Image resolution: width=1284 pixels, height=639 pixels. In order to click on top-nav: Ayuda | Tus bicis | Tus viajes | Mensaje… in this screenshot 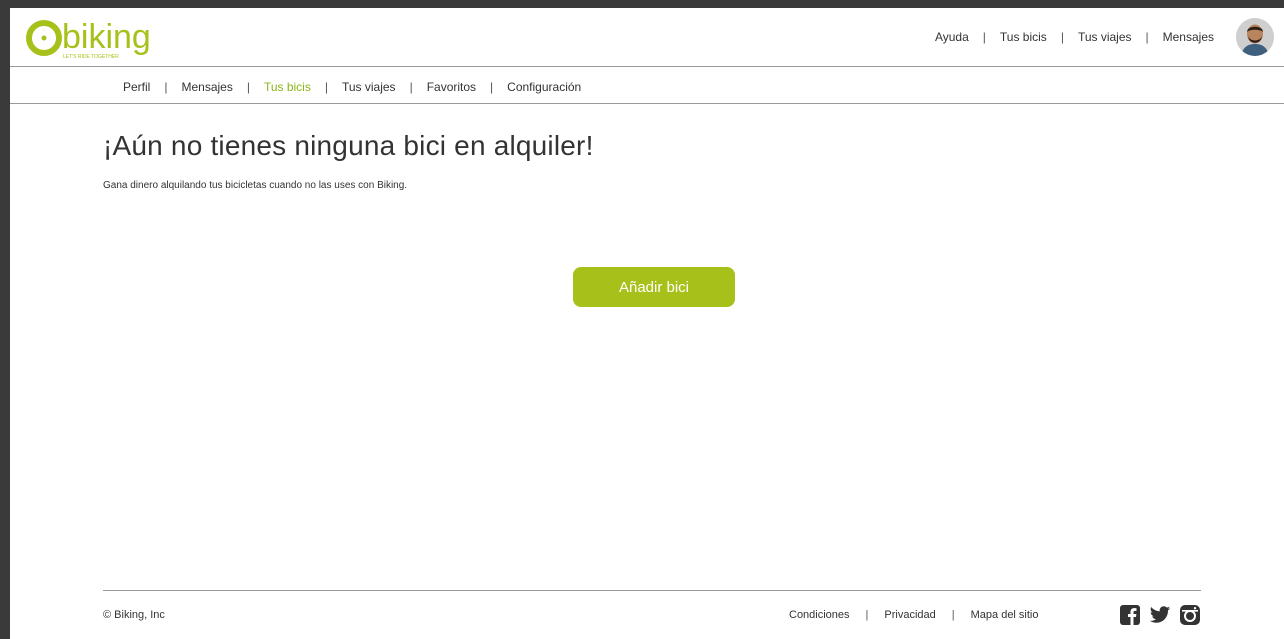, I will do `click(1074, 37)`.